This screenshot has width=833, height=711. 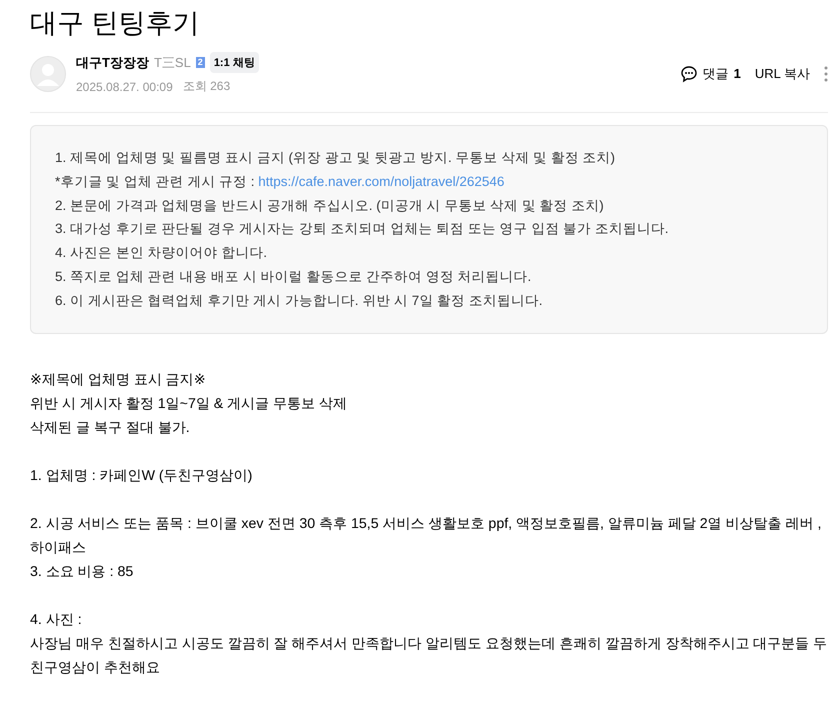 I want to click on body-text: 3. 소요 비용 : 85, so click(x=82, y=572).